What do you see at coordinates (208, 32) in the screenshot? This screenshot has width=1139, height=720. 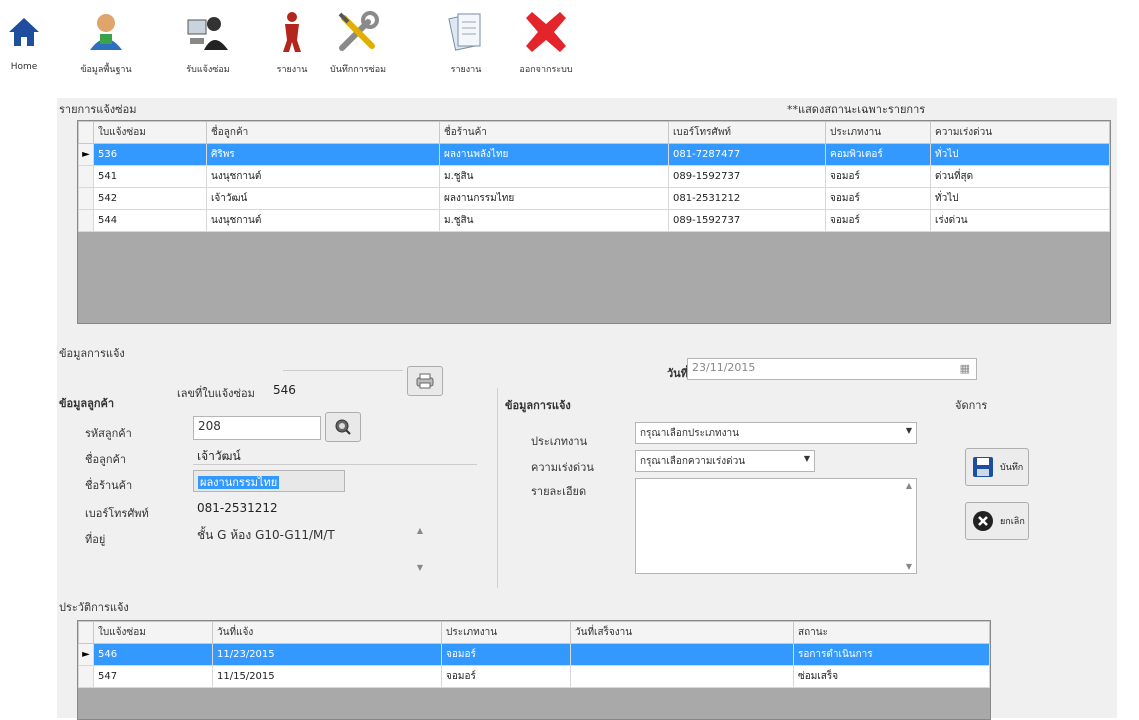 I see `repair-request-icon` at bounding box center [208, 32].